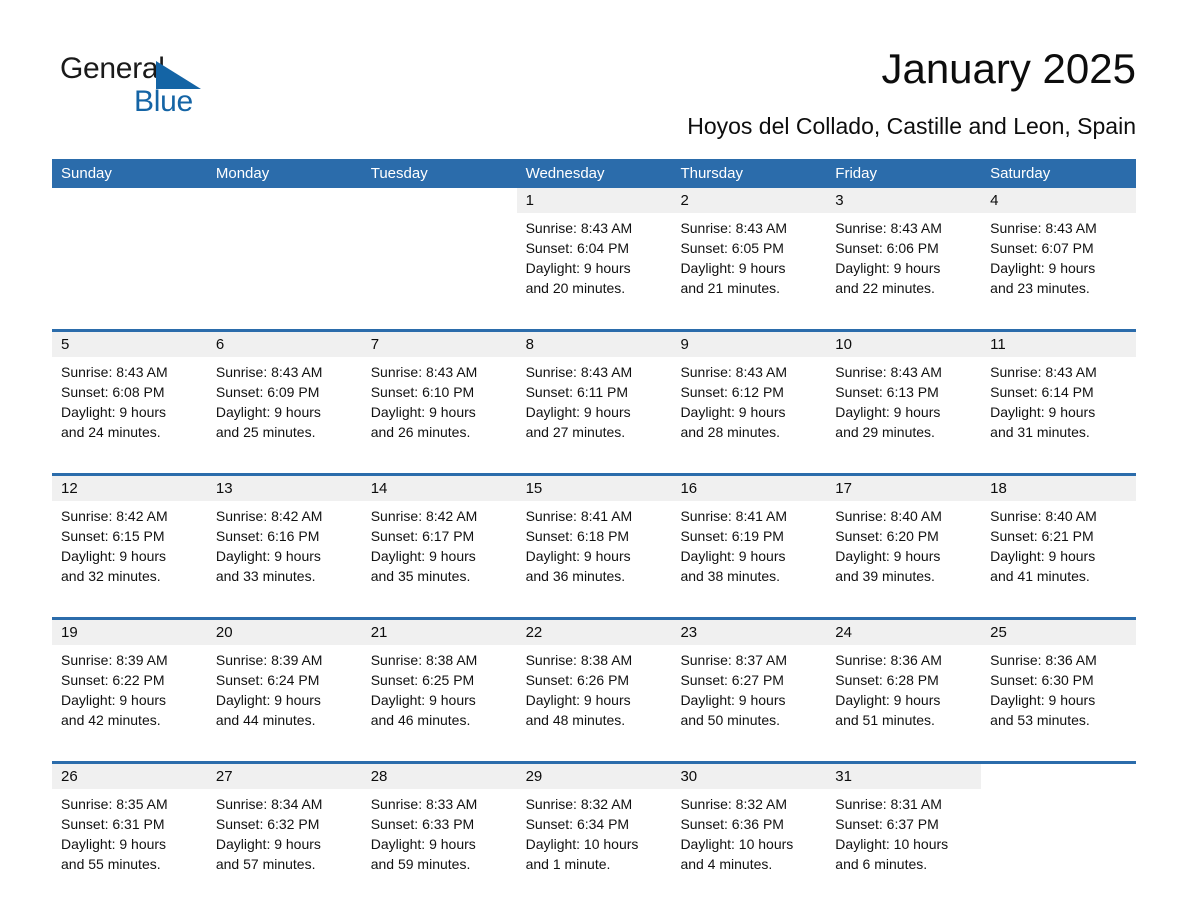  What do you see at coordinates (711, 173) in the screenshot?
I see `weekday-header-thursday: Thursday` at bounding box center [711, 173].